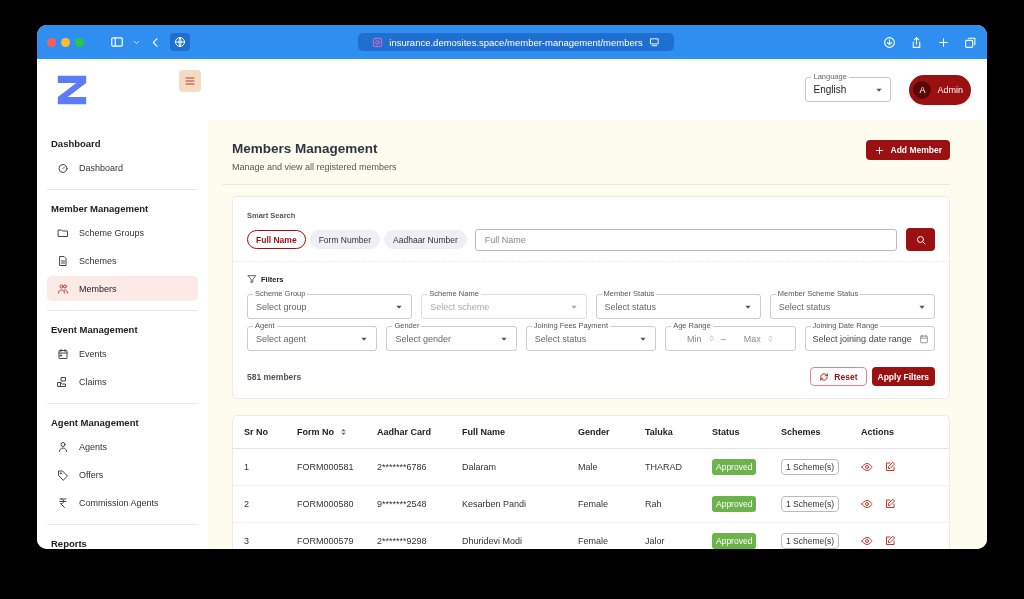  What do you see at coordinates (247, 467) in the screenshot?
I see `table-cell-text: 1` at bounding box center [247, 467].